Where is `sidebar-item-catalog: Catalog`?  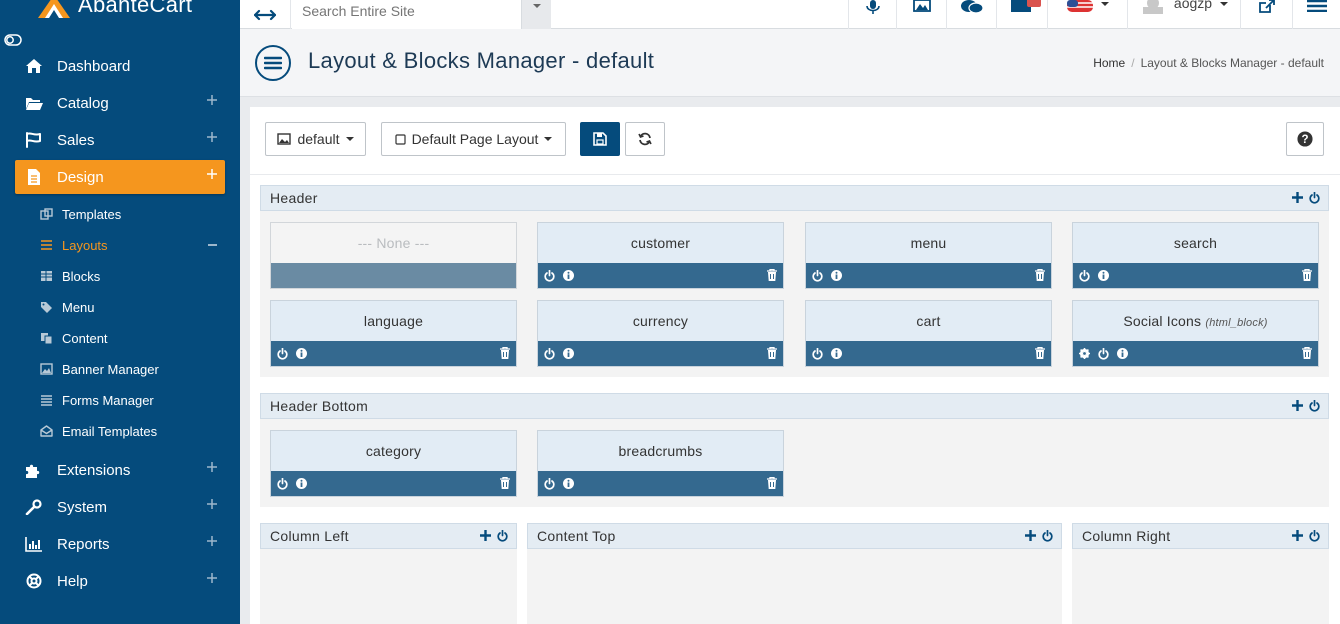 sidebar-item-catalog: Catalog is located at coordinates (120, 103).